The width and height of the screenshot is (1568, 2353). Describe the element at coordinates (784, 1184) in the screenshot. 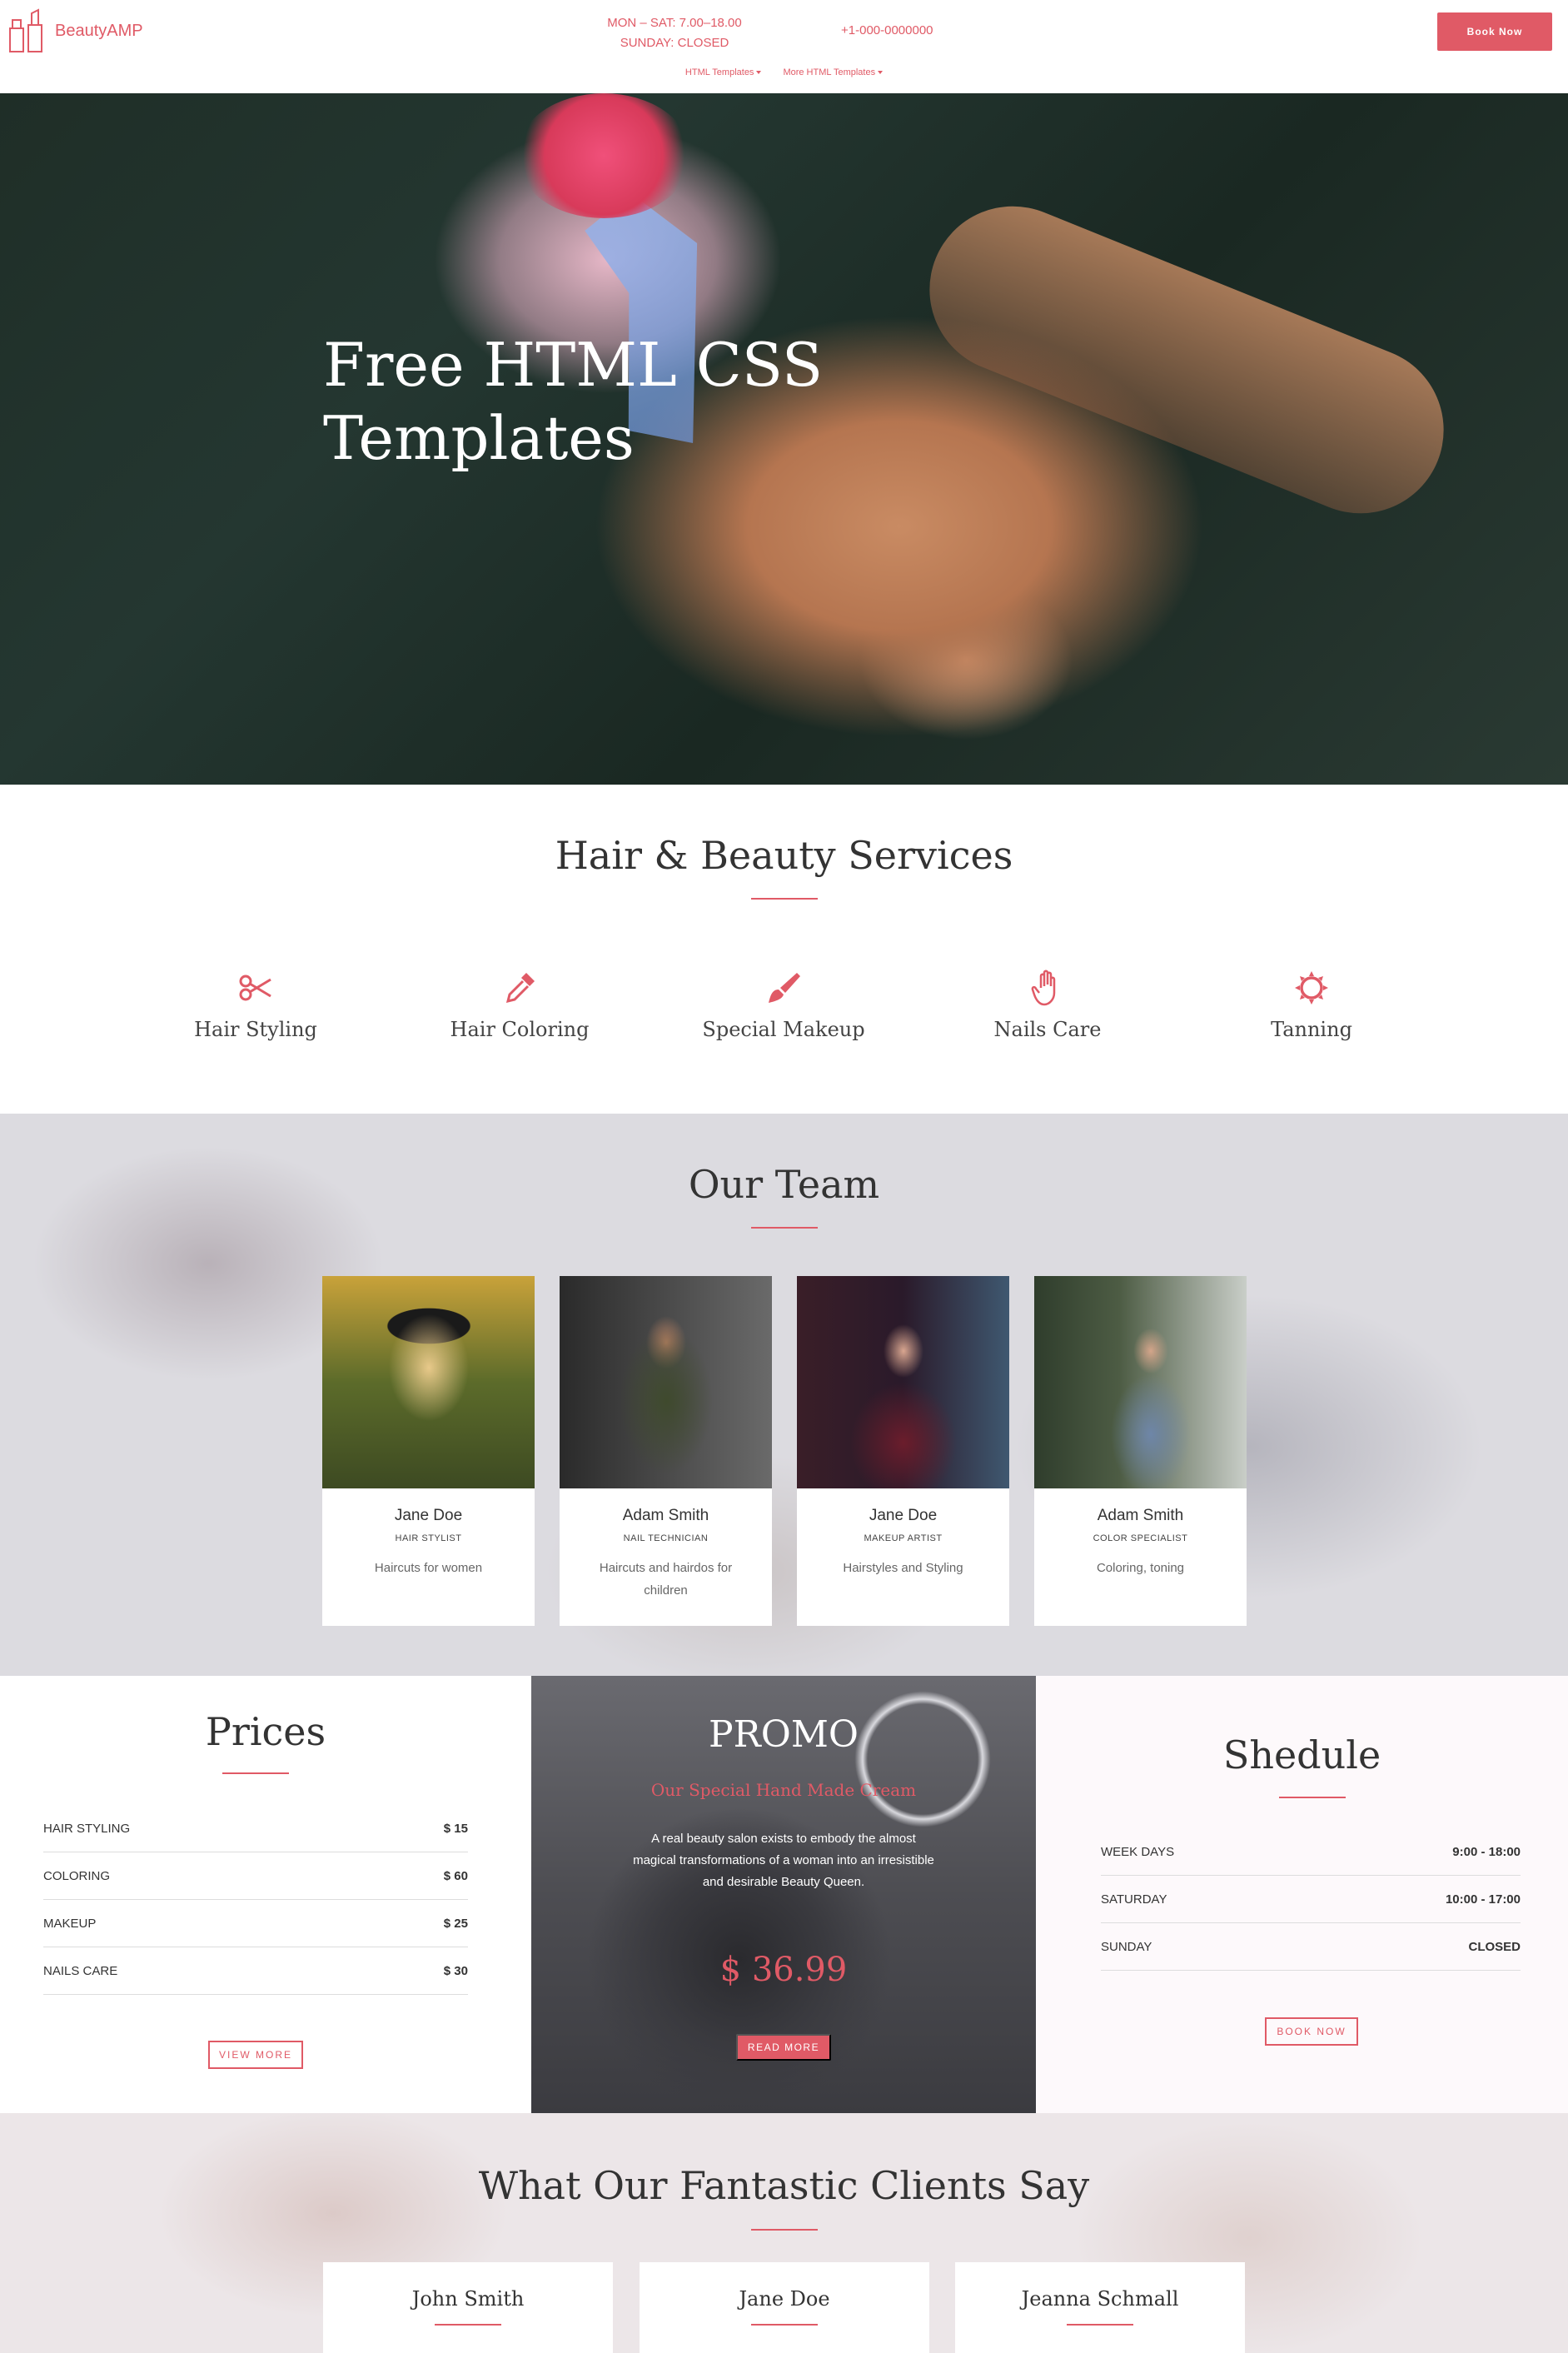

I see `team-title: Our Team` at that location.